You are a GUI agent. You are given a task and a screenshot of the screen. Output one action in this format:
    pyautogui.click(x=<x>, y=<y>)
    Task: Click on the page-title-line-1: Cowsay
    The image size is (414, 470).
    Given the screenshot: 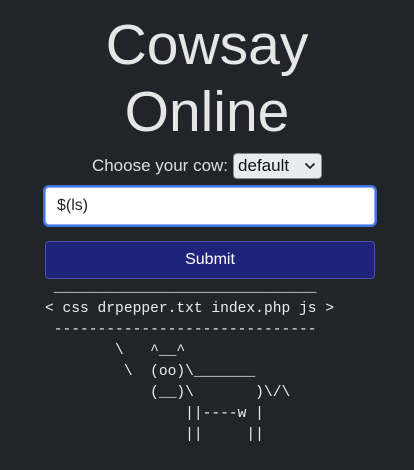 What is the action you would take?
    pyautogui.click(x=207, y=45)
    